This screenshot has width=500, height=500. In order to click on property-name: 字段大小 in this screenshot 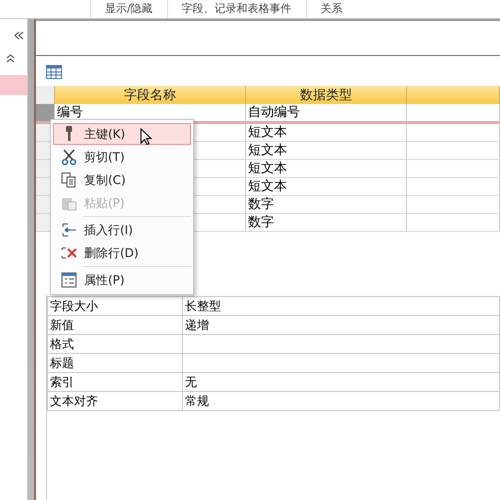, I will do `click(74, 305)`.